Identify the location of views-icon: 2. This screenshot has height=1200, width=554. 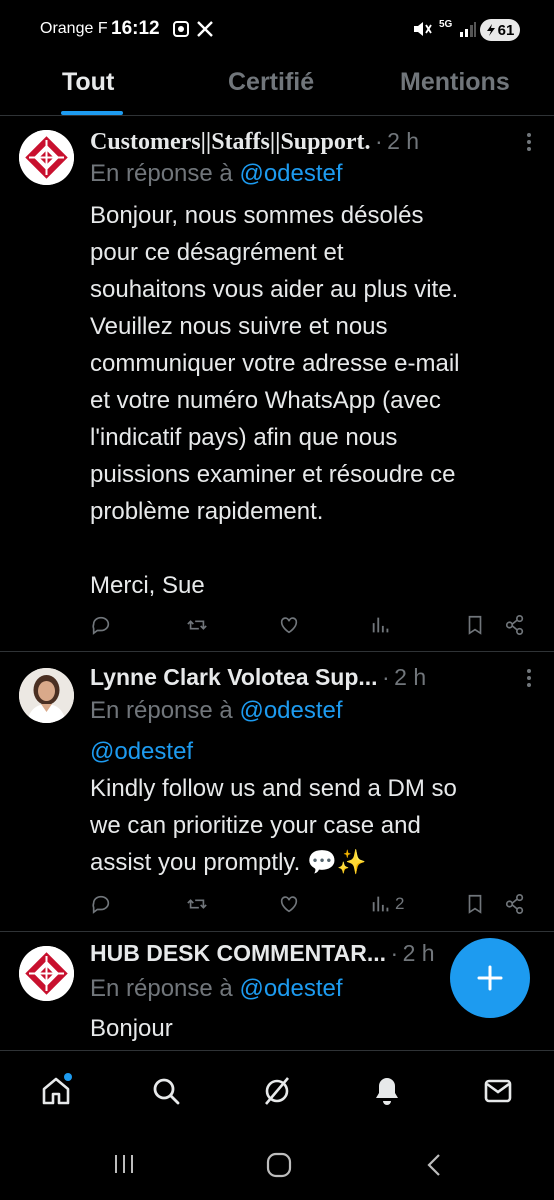
(387, 904).